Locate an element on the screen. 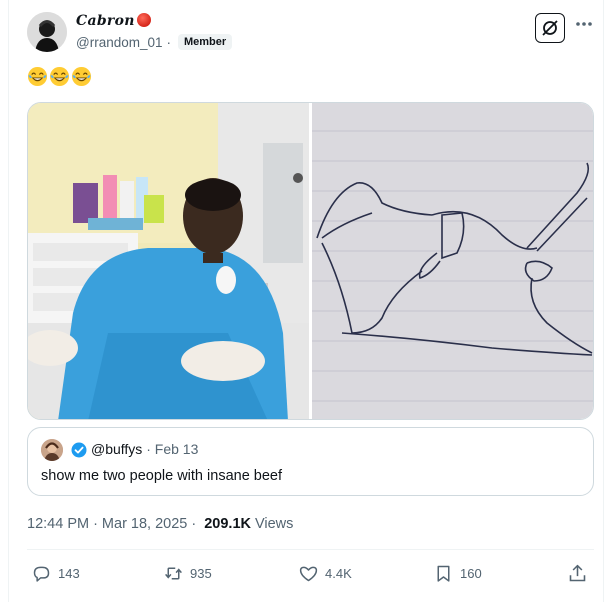 The width and height of the screenshot is (612, 602). repost-icon is located at coordinates (173, 573).